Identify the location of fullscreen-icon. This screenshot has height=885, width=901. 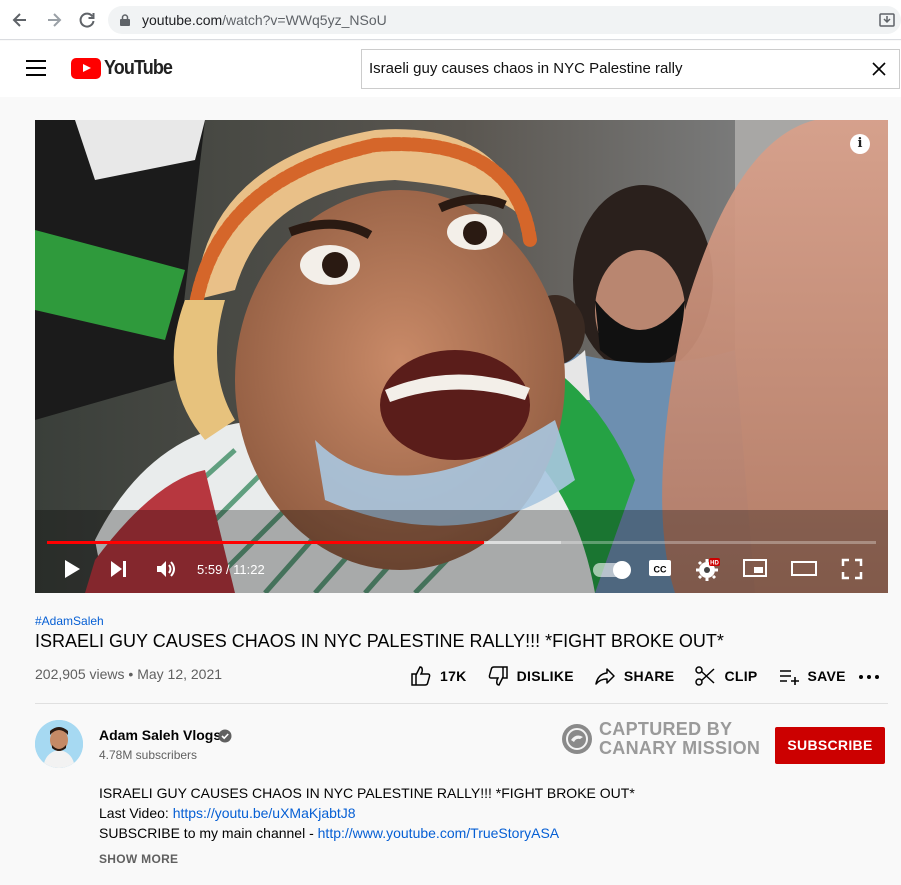
(852, 569).